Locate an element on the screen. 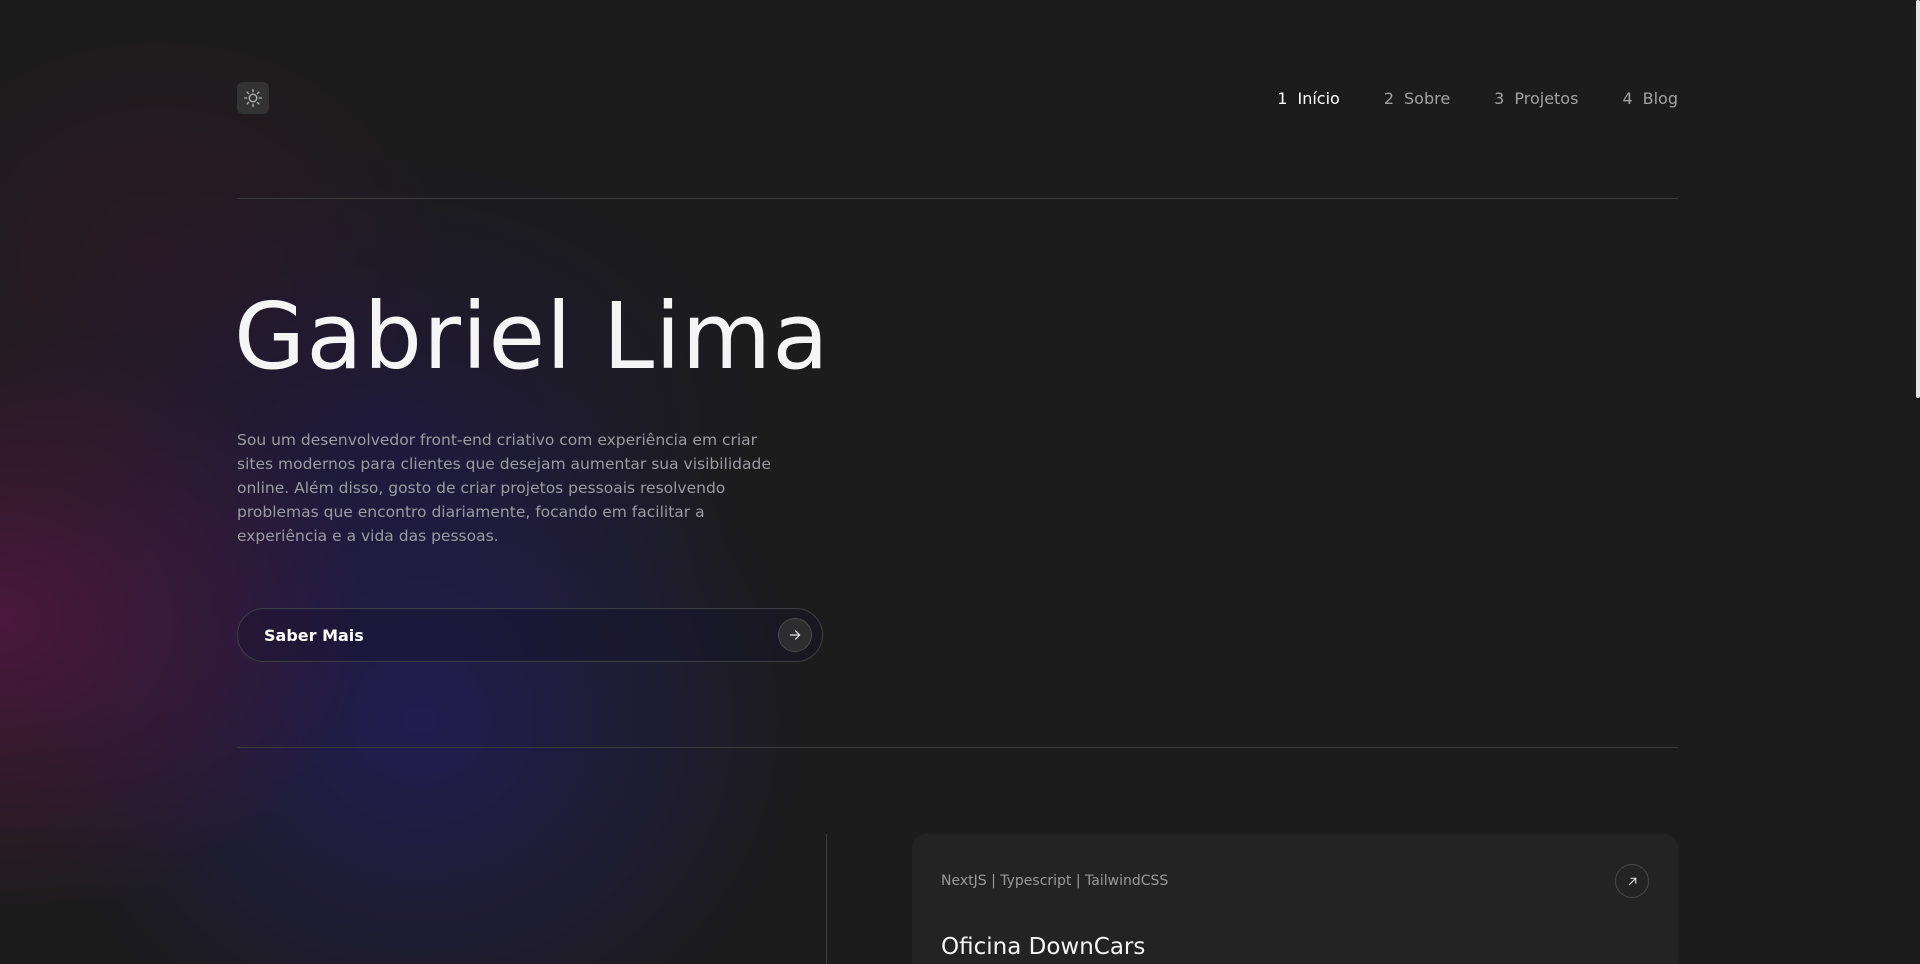 Image resolution: width=1920 pixels, height=964 pixels. arrow-up-right-icon is located at coordinates (1632, 881).